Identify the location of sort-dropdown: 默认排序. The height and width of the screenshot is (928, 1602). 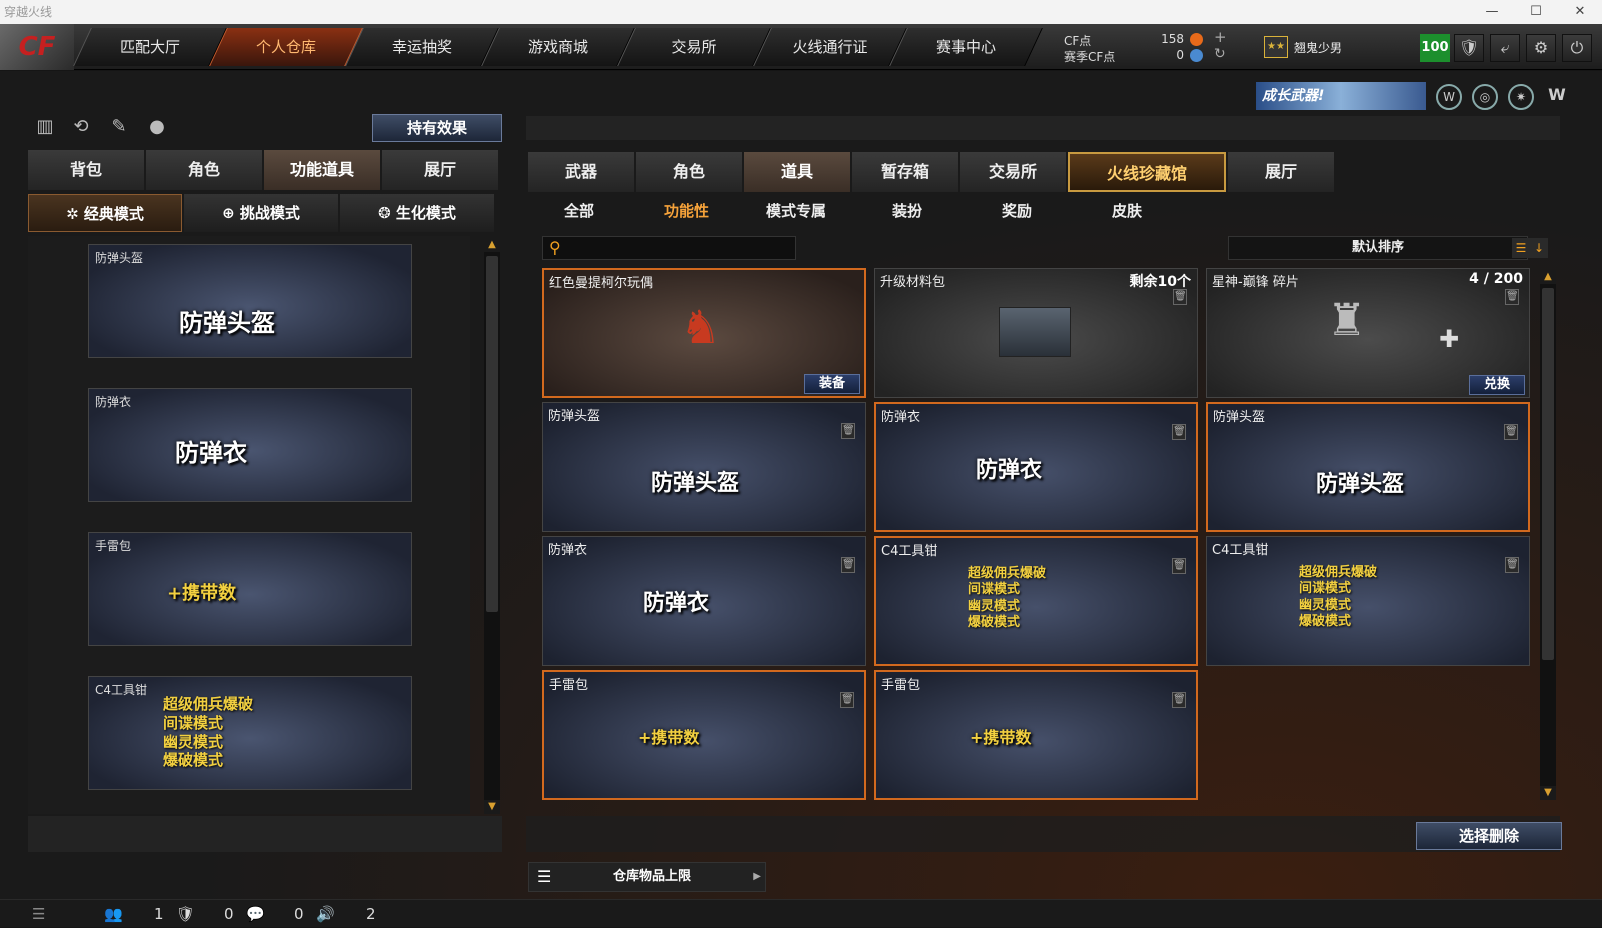
(1378, 248).